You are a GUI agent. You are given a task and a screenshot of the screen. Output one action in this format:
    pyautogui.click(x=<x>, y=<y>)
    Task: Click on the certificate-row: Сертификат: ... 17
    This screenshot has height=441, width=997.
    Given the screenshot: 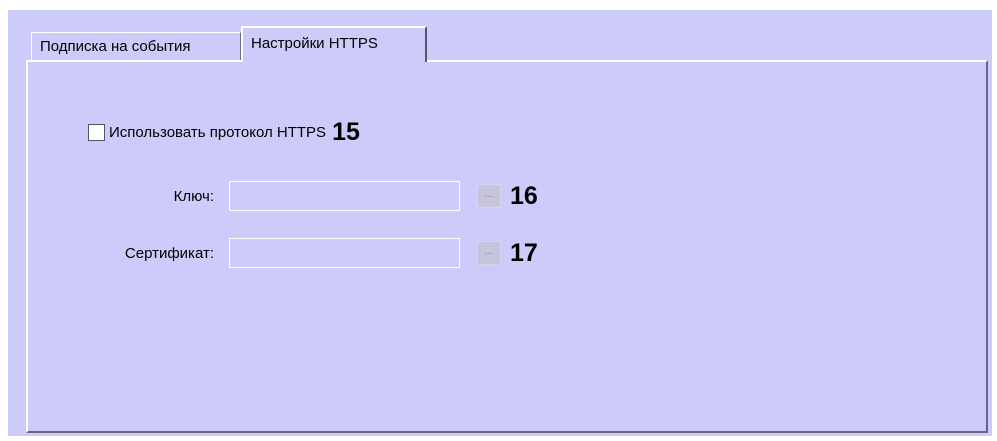 What is the action you would take?
    pyautogui.click(x=283, y=253)
    